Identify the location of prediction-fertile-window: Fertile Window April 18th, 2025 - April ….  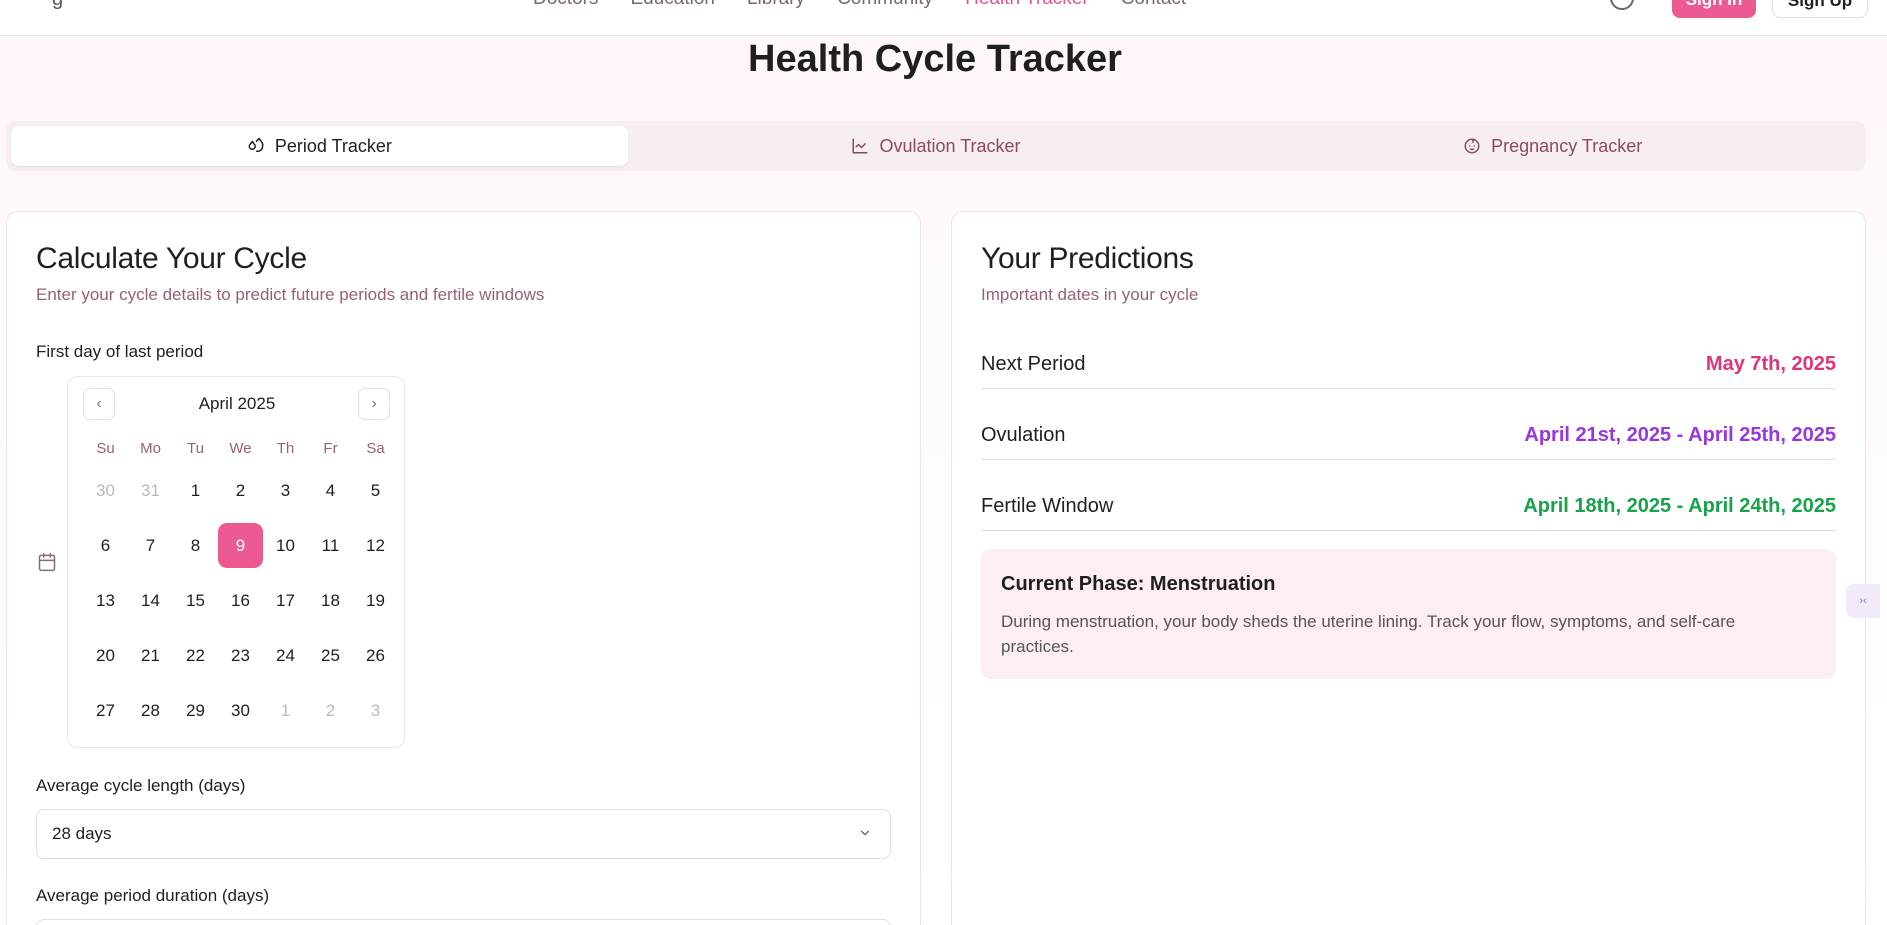
(1408, 509).